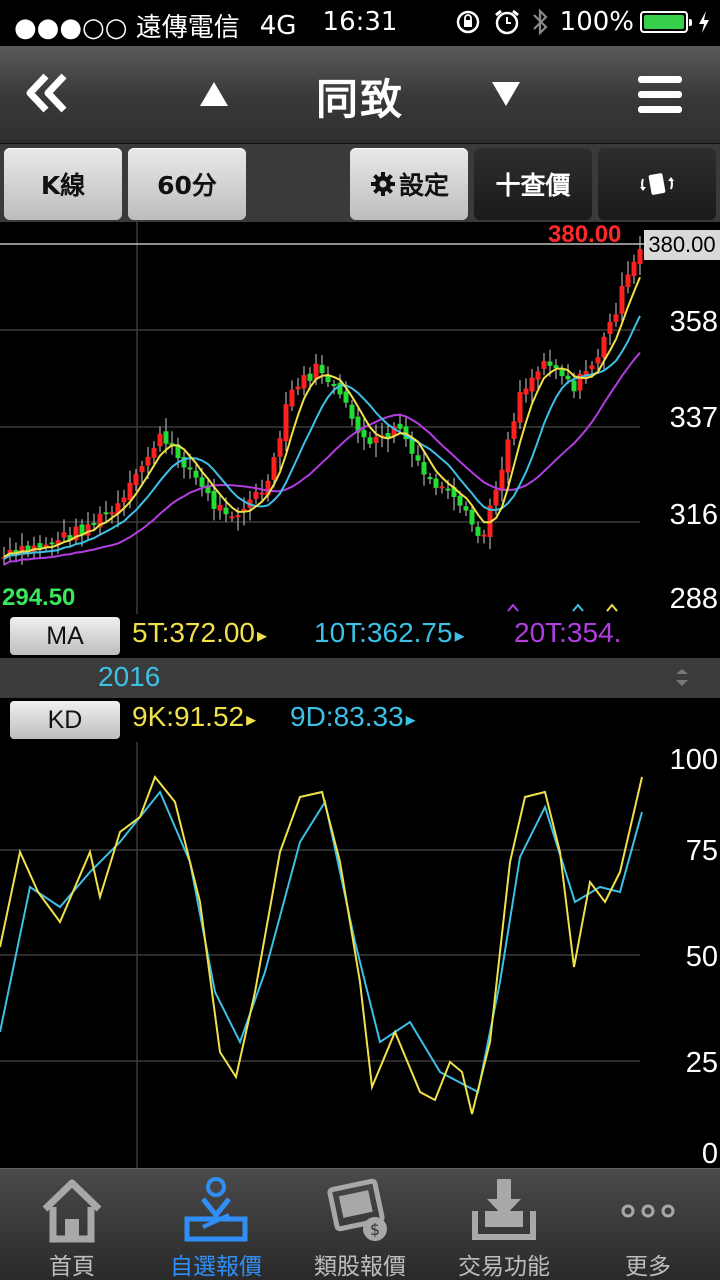  What do you see at coordinates (693, 598) in the screenshot?
I see `price-axis-label: 288` at bounding box center [693, 598].